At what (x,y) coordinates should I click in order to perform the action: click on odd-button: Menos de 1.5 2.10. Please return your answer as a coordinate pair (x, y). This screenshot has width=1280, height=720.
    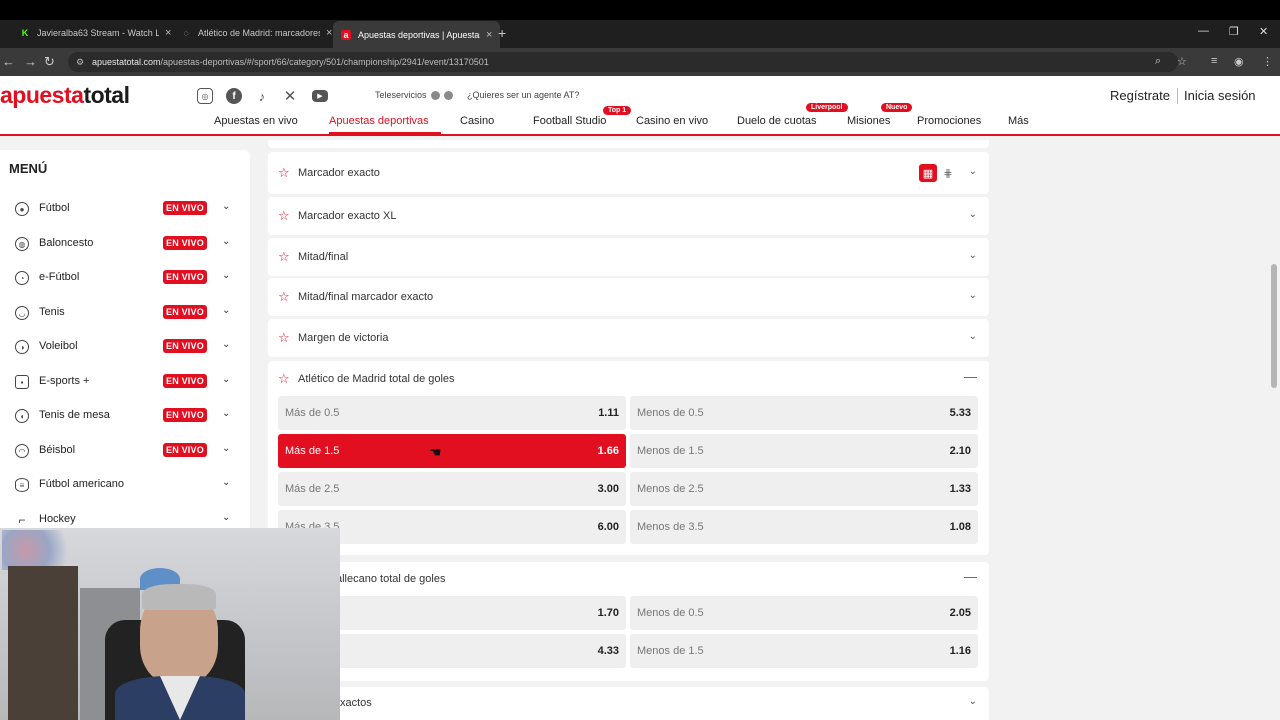
    Looking at the image, I should click on (804, 451).